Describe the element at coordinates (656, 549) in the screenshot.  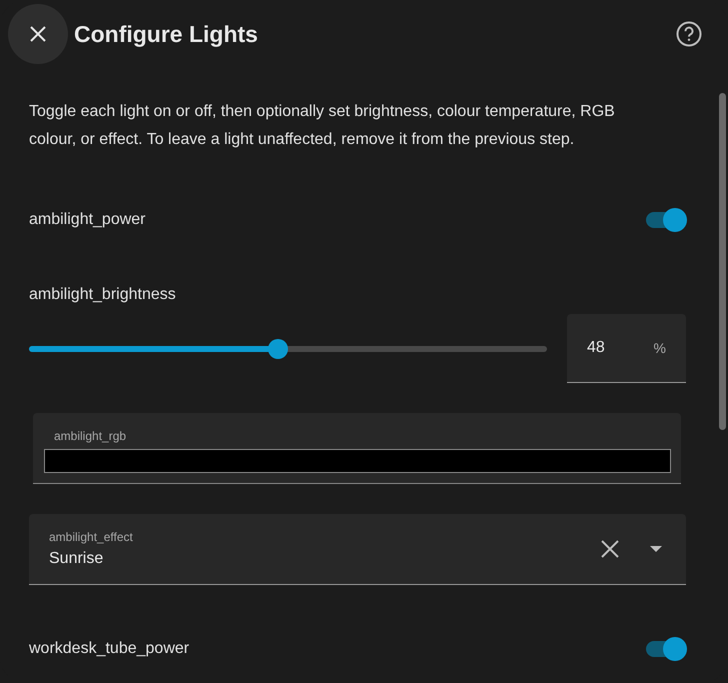
I see `caret-icon` at that location.